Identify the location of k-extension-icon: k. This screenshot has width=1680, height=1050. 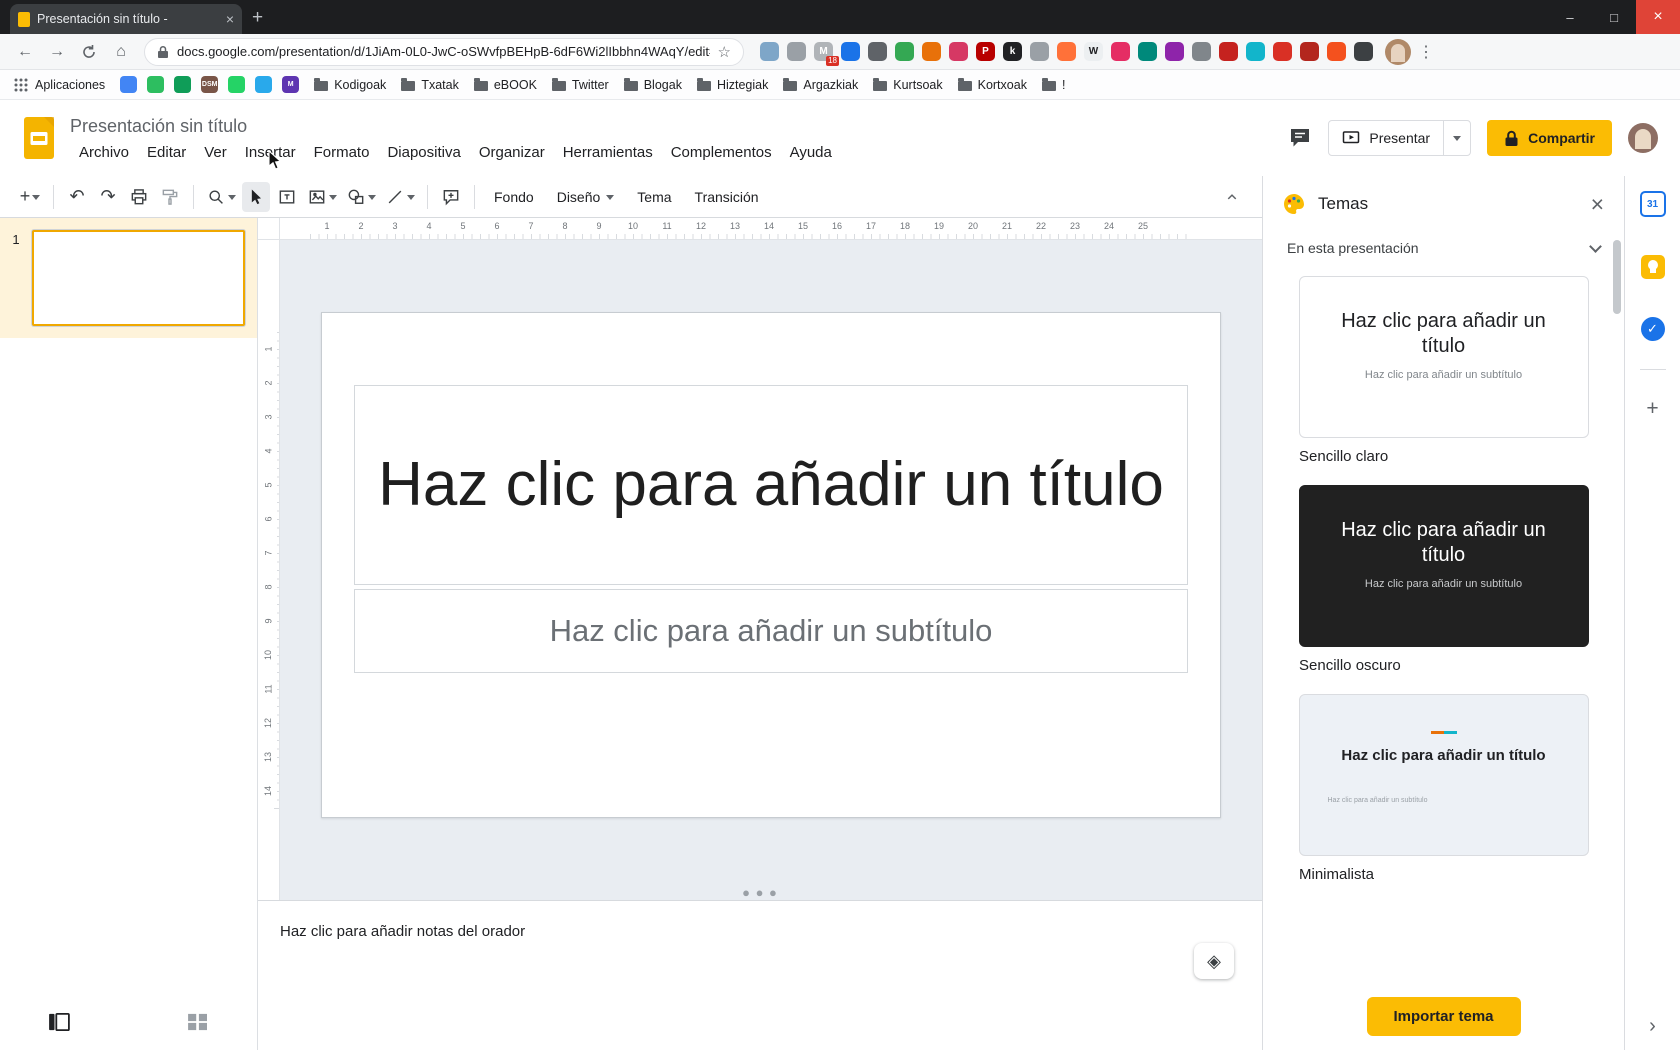
(1012, 51).